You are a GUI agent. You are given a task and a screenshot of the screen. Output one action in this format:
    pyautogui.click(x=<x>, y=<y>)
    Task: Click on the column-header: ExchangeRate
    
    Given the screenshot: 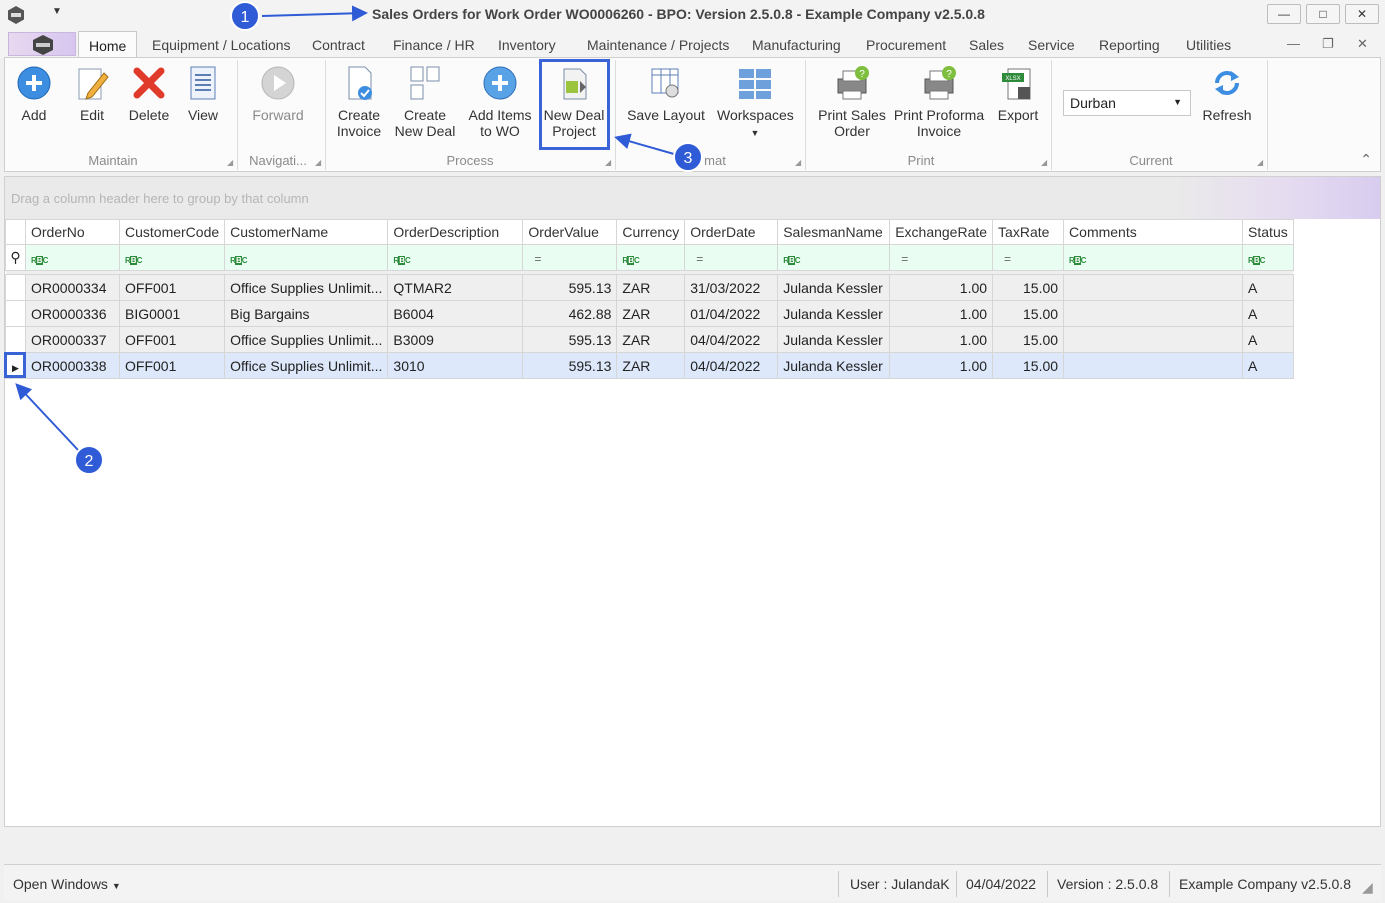 What is the action you would take?
    pyautogui.click(x=941, y=232)
    